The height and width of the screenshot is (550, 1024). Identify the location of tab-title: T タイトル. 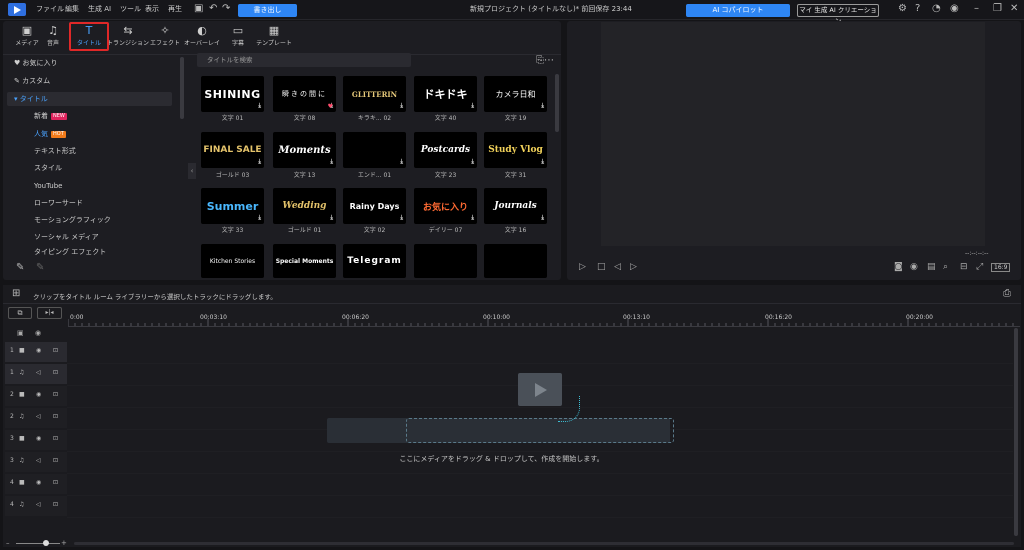
(89, 36).